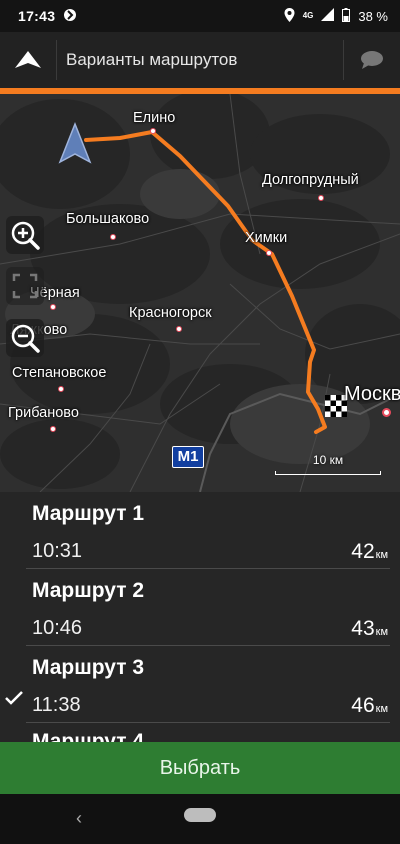 The image size is (400, 844). What do you see at coordinates (88, 513) in the screenshot?
I see `route-name: Маршрут 1` at bounding box center [88, 513].